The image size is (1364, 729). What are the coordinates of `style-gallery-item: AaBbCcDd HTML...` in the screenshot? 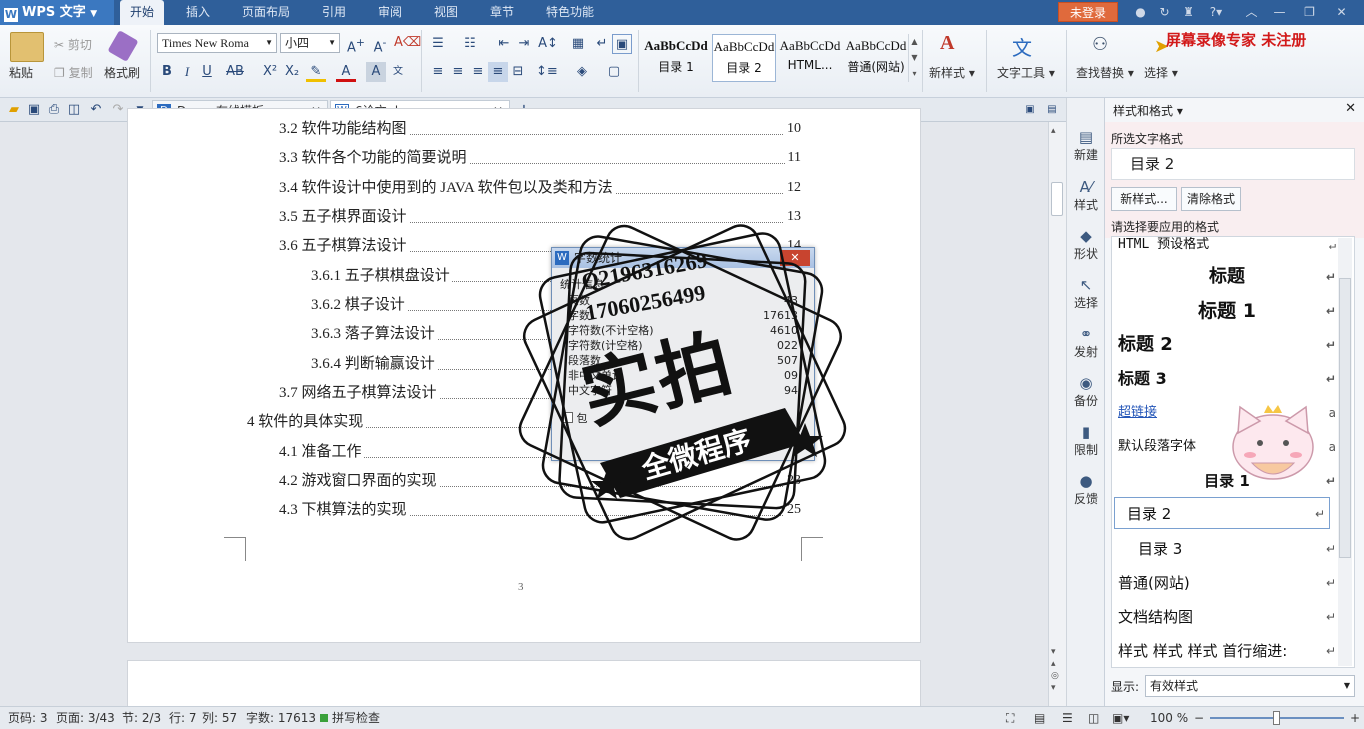 It's located at (810, 58).